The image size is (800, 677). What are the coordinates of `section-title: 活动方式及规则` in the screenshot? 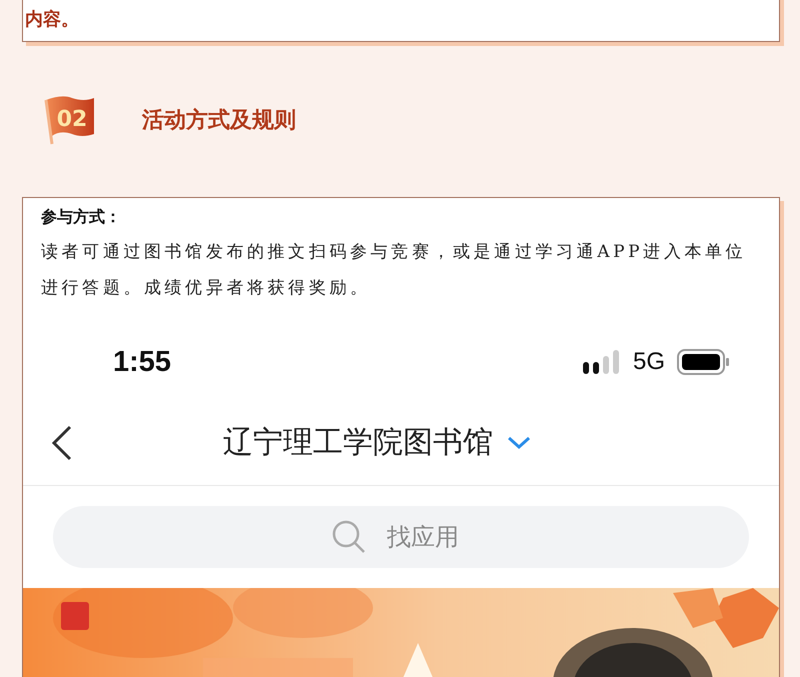 It's located at (219, 120).